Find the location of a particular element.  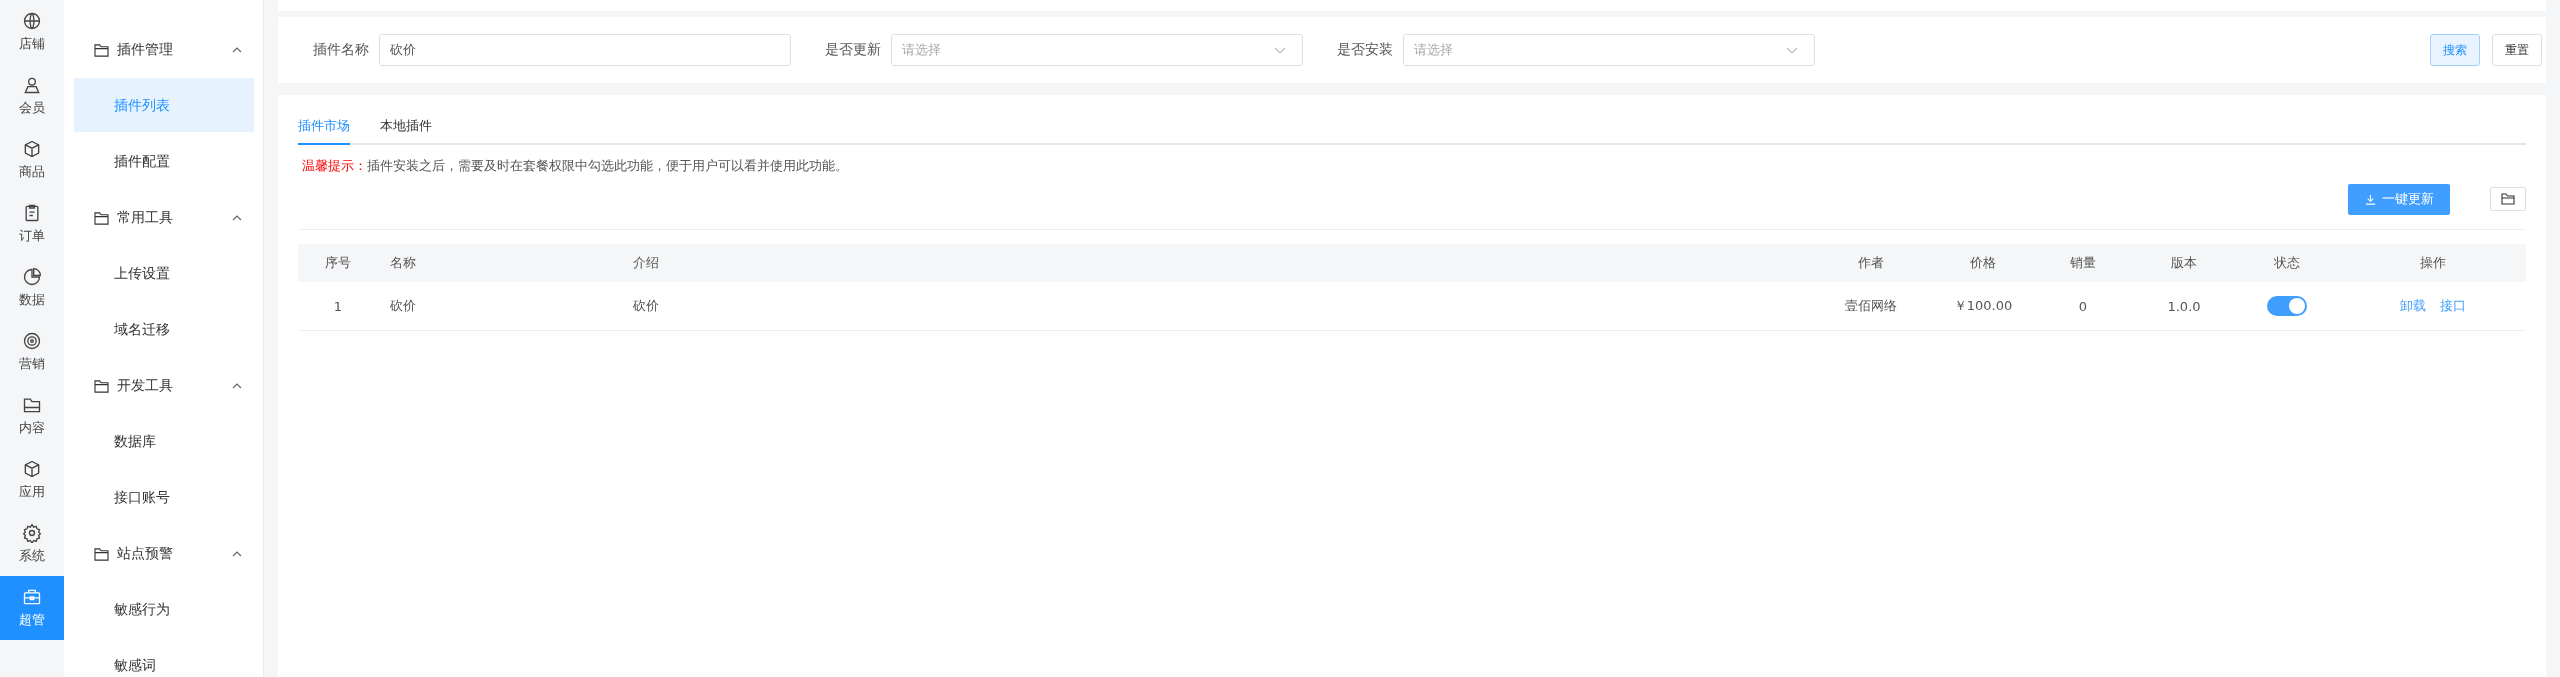

table-cell-text: 1 is located at coordinates (338, 306).